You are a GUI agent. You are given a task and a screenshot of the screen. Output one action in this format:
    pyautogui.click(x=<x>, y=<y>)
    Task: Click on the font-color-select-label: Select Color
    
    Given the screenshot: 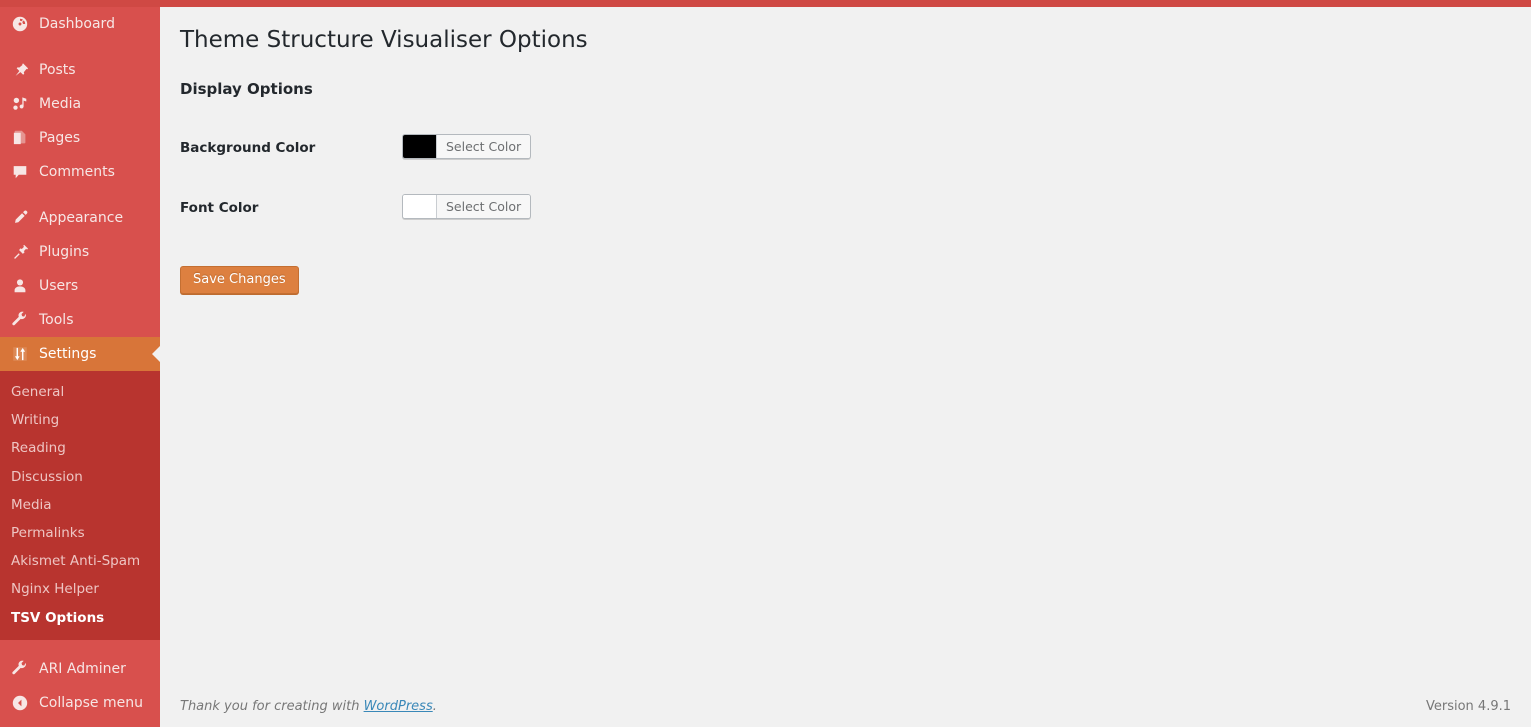 What is the action you would take?
    pyautogui.click(x=484, y=206)
    